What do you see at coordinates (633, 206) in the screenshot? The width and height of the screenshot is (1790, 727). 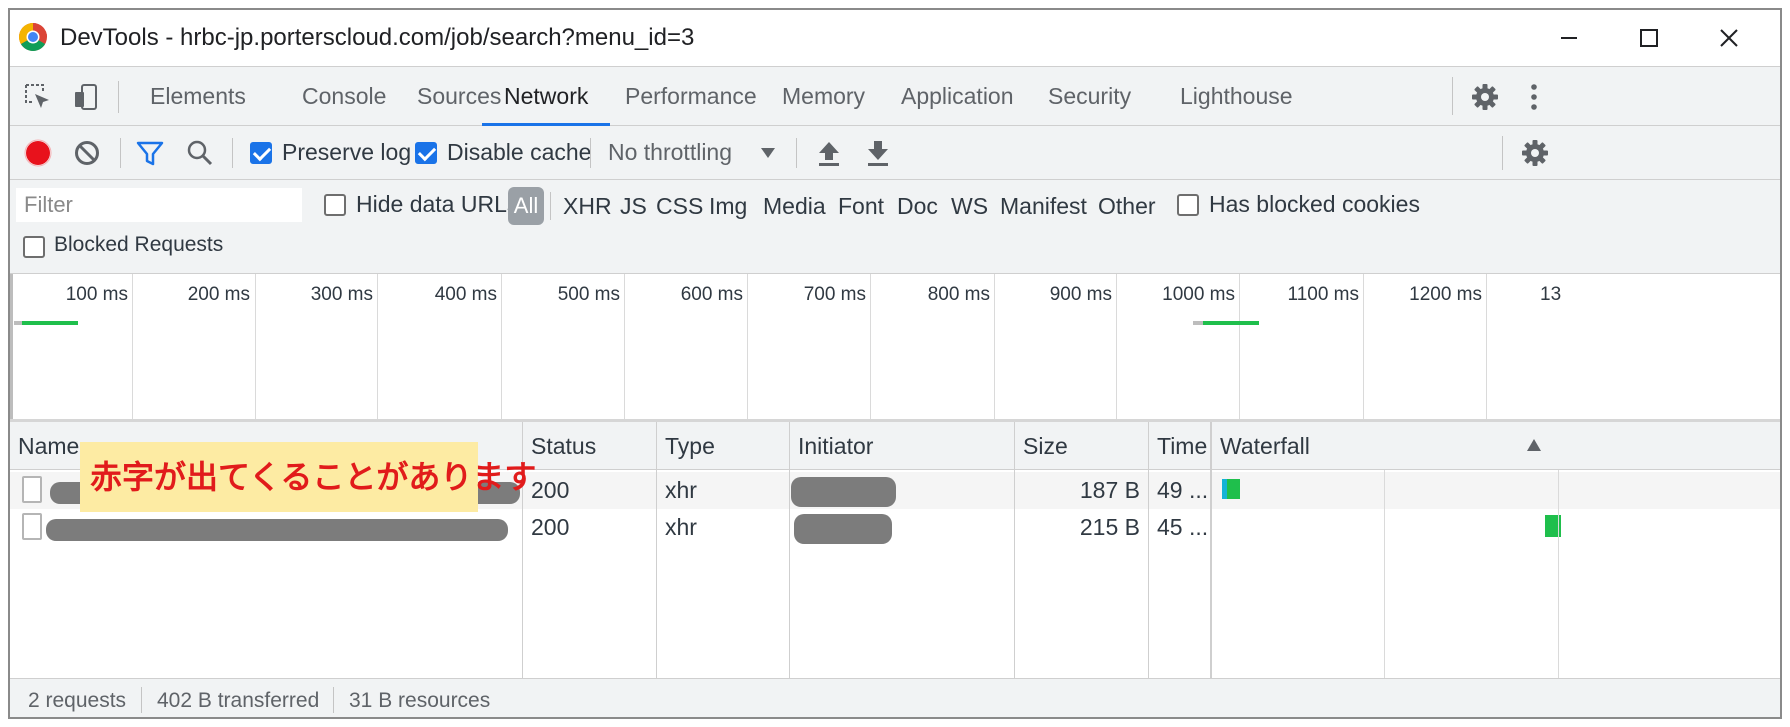 I see `type-filter-js: JS` at bounding box center [633, 206].